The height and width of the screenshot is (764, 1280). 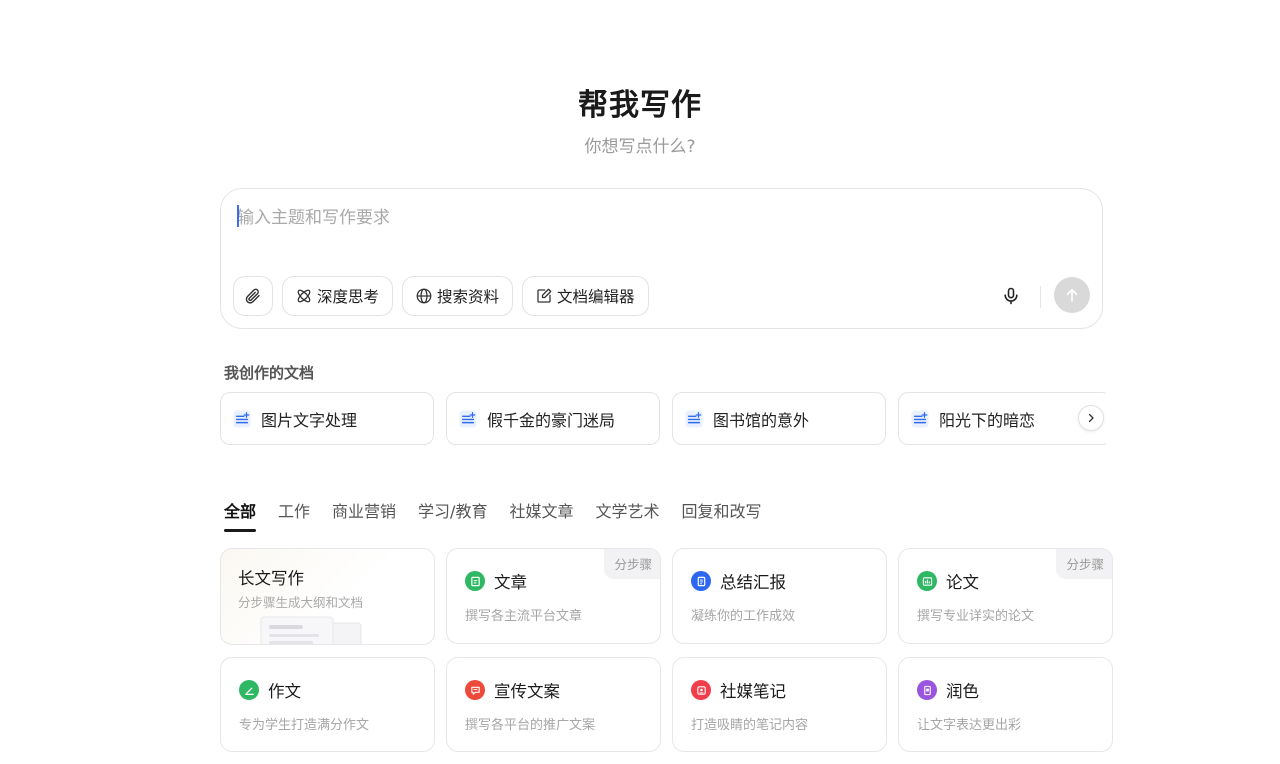 I want to click on doc-card: 图片文字处理, so click(x=327, y=418).